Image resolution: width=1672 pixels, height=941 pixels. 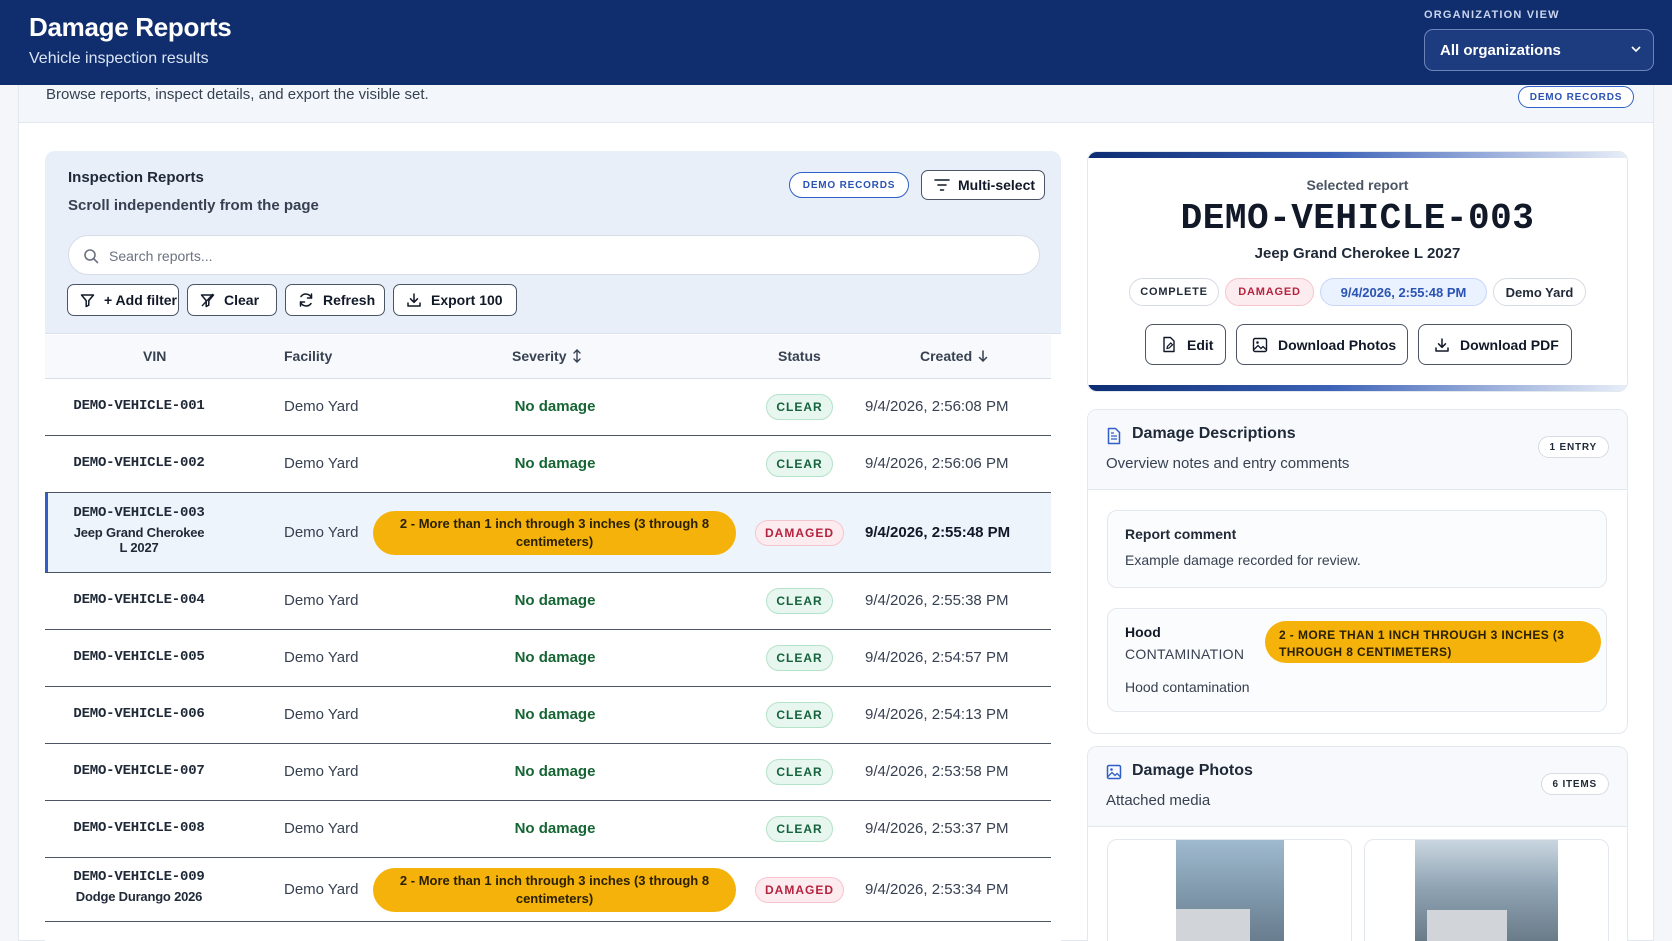 I want to click on edit-document-icon, so click(x=1169, y=344).